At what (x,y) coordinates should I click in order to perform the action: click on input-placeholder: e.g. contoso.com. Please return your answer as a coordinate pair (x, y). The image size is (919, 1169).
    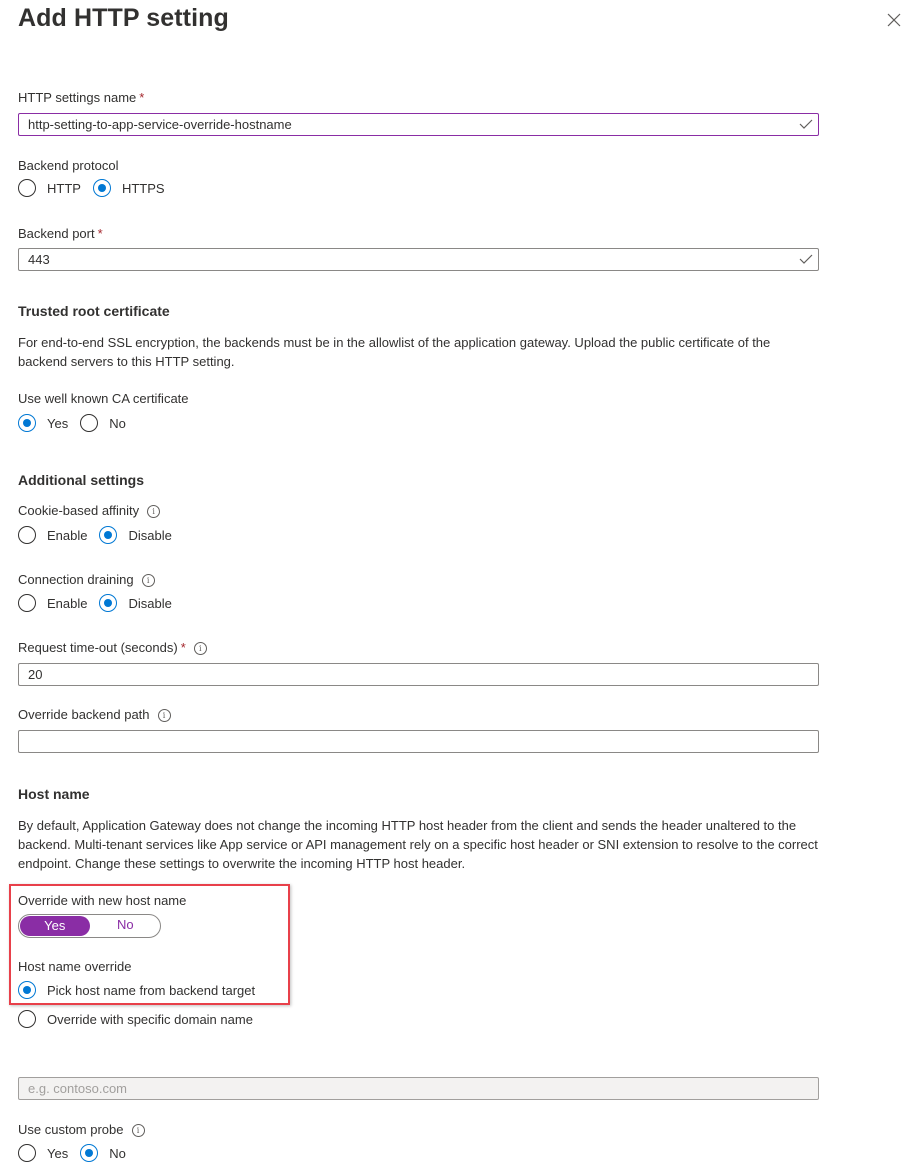
    Looking at the image, I should click on (77, 1088).